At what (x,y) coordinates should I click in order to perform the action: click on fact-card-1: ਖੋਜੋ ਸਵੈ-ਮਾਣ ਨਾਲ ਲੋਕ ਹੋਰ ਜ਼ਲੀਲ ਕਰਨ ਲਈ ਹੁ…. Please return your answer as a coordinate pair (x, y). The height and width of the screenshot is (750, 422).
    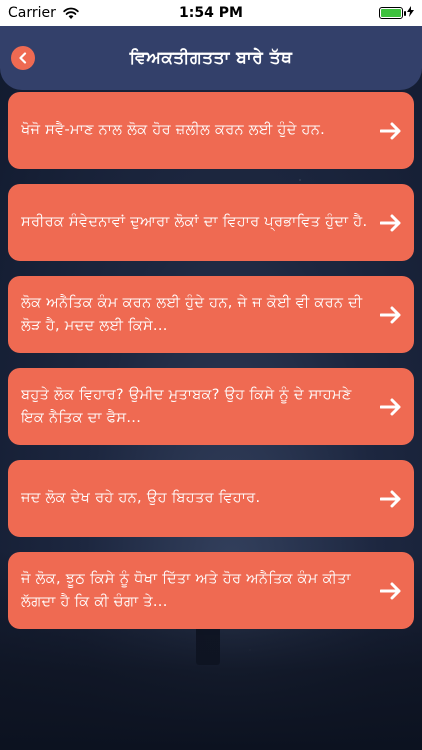
    Looking at the image, I should click on (211, 130).